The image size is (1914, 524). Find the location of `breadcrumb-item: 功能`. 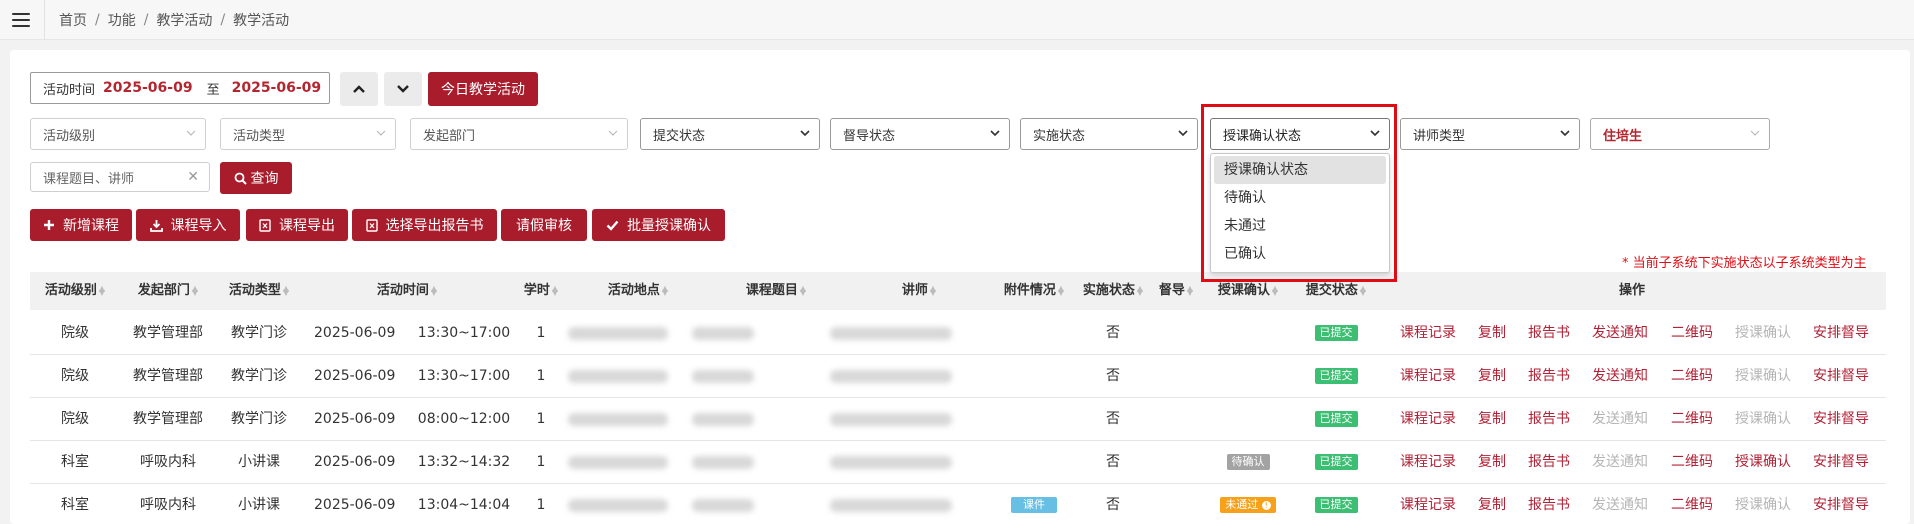

breadcrumb-item: 功能 is located at coordinates (122, 20).